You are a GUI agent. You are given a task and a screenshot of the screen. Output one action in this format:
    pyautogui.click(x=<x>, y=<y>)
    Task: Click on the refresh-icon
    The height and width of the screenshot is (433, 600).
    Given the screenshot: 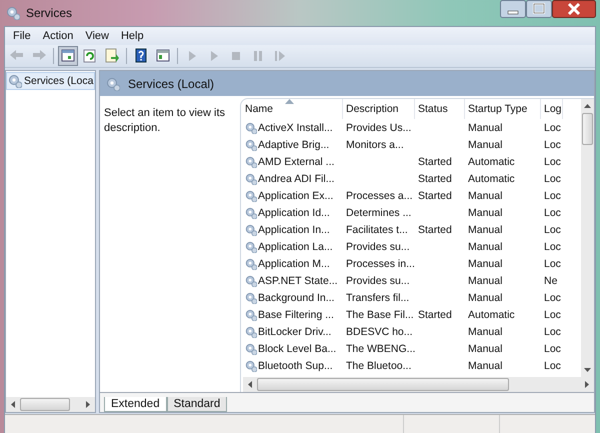 What is the action you would take?
    pyautogui.click(x=90, y=56)
    